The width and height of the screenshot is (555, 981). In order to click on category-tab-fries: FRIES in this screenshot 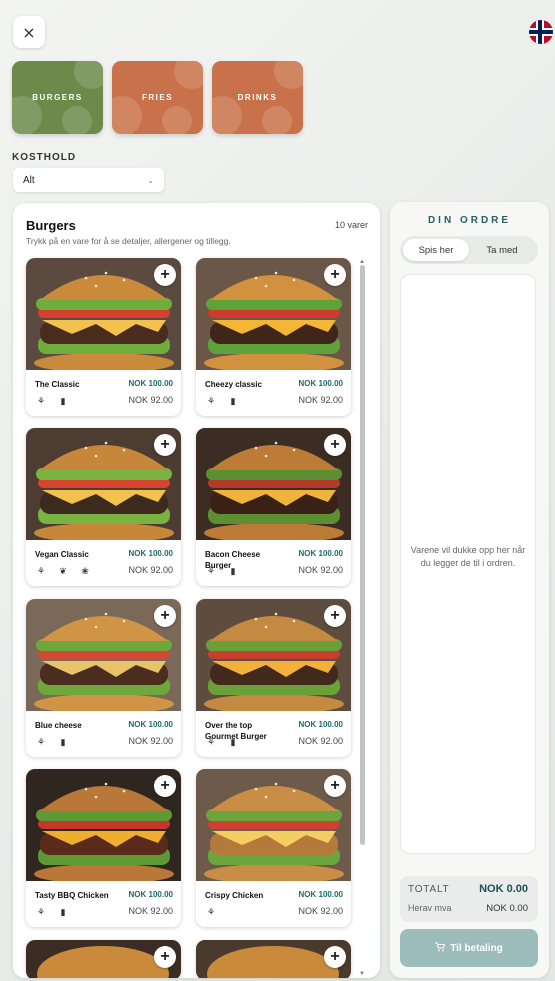, I will do `click(157, 97)`.